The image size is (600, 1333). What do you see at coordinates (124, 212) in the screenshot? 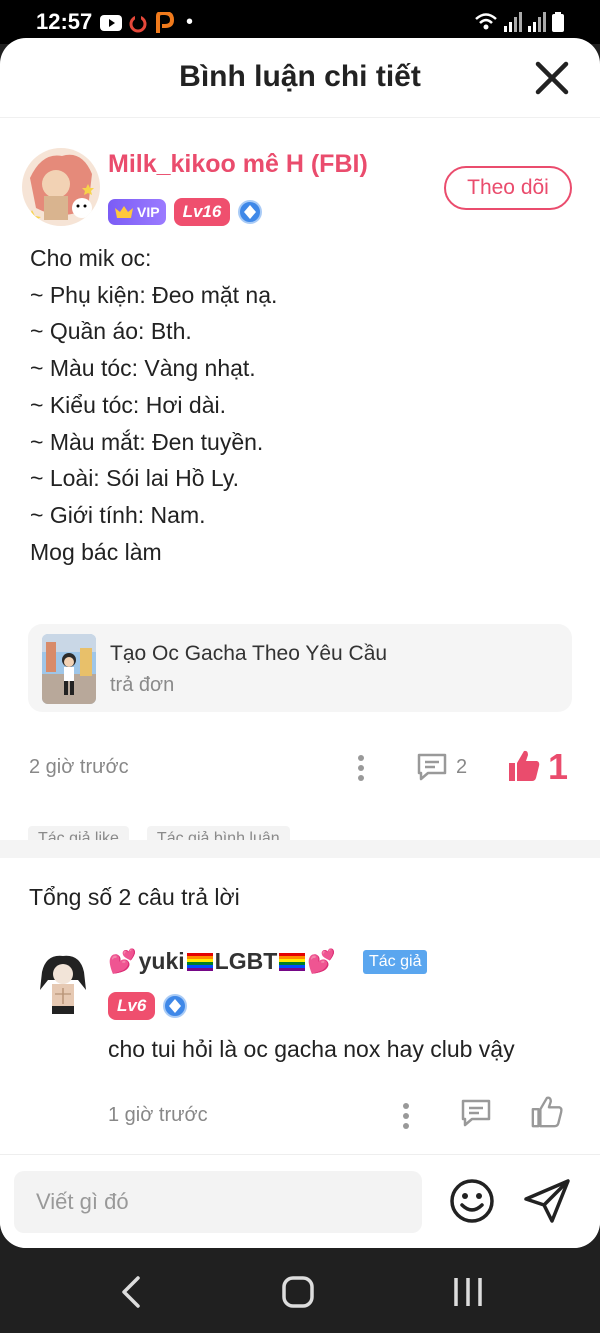
I see `crown-icon` at bounding box center [124, 212].